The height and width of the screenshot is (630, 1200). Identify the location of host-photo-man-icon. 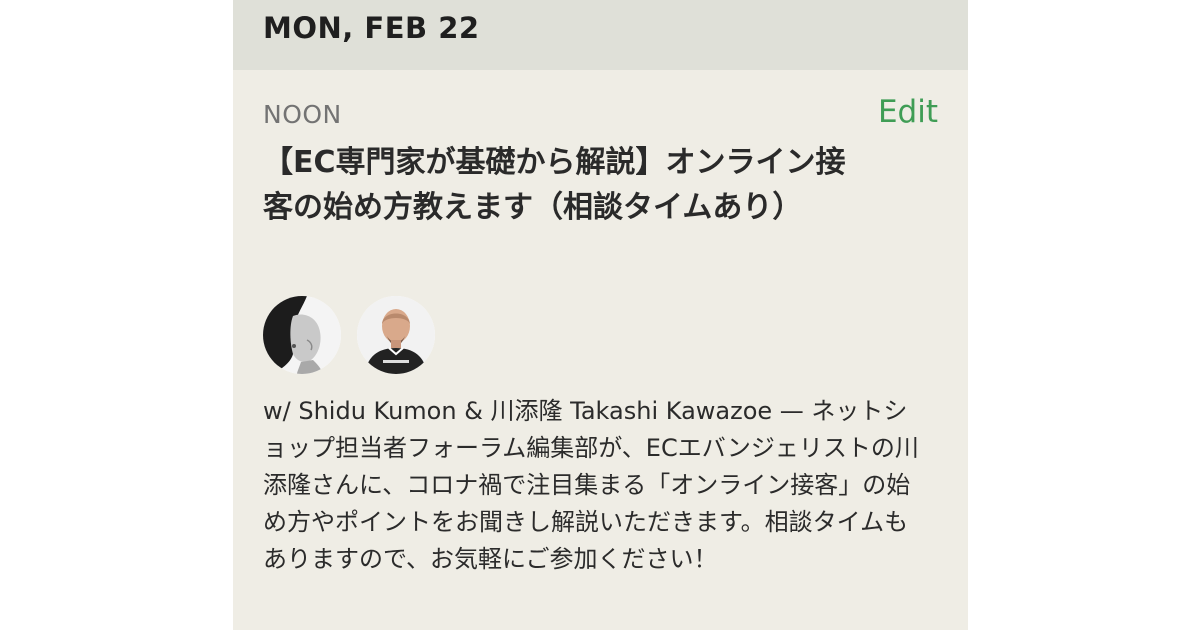
(396, 335).